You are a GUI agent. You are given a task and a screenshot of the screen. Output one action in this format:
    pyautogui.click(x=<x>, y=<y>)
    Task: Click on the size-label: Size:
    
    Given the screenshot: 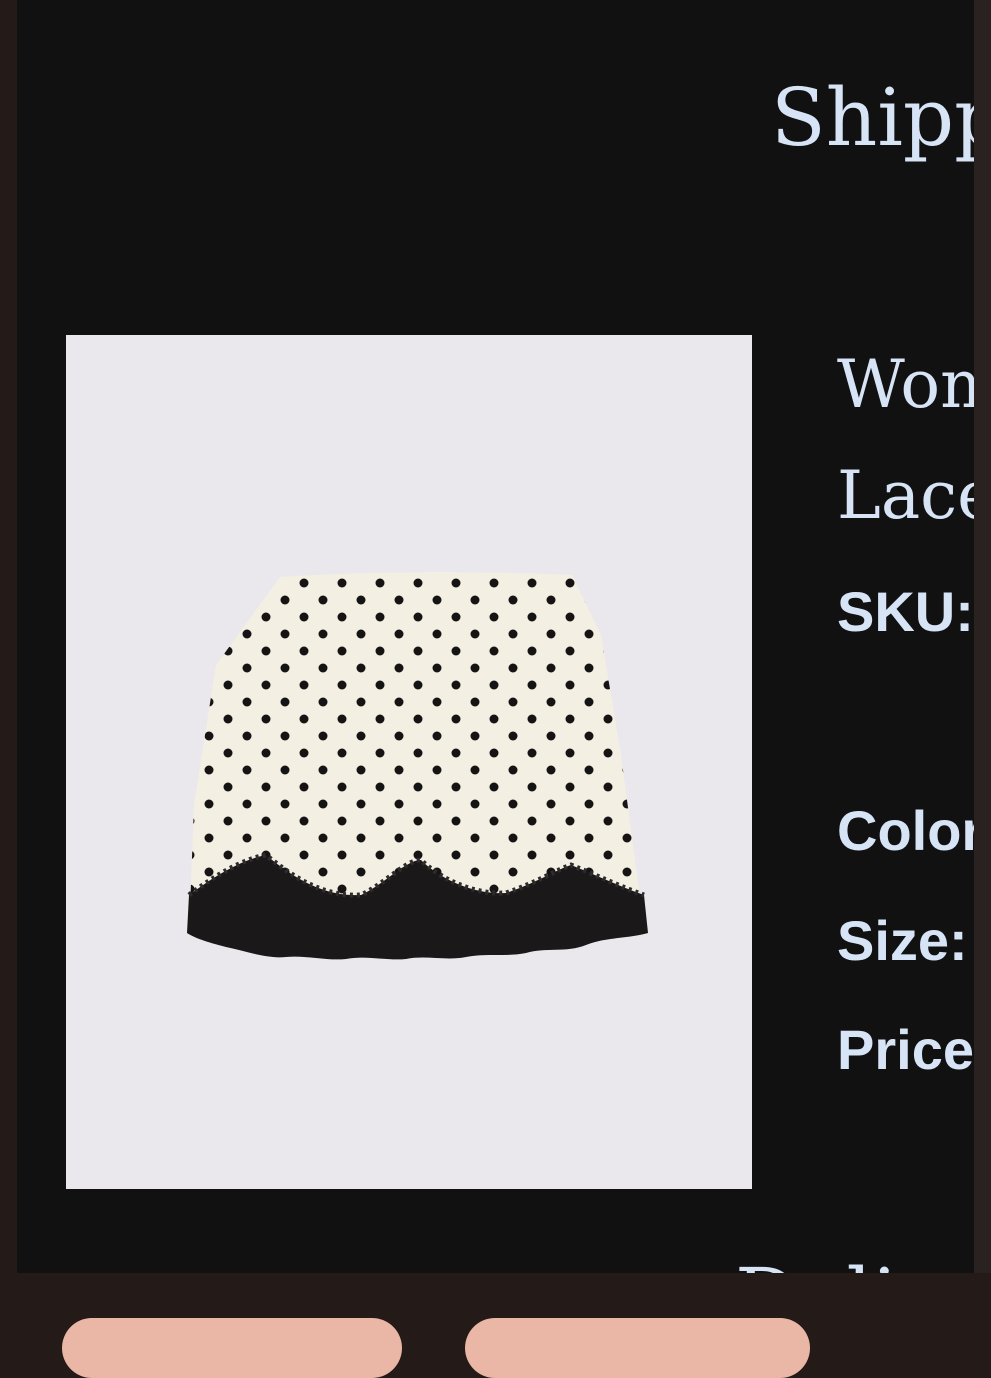 What is the action you would take?
    pyautogui.click(x=902, y=940)
    